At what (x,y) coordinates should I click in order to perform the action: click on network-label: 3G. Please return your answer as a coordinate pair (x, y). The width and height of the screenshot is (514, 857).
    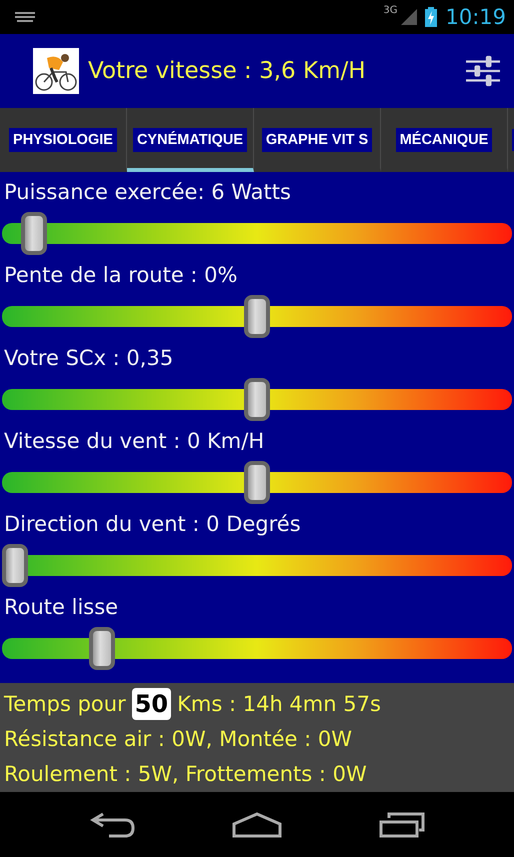
    Looking at the image, I should click on (390, 10).